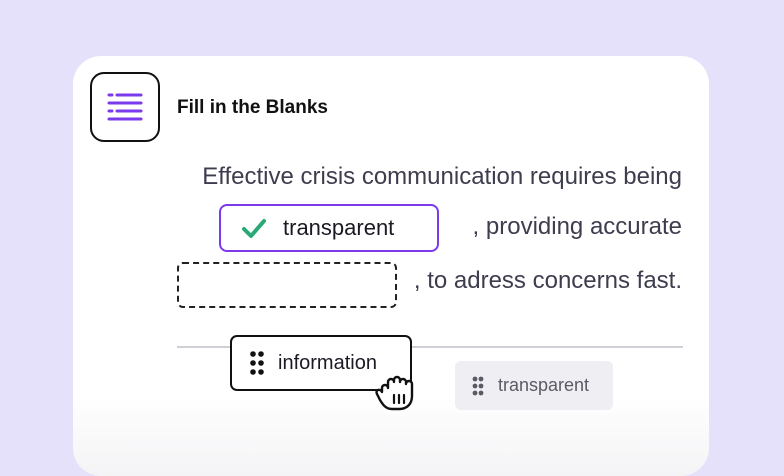 This screenshot has width=784, height=476. Describe the element at coordinates (544, 385) in the screenshot. I see `word-chip-label: transparent` at that location.